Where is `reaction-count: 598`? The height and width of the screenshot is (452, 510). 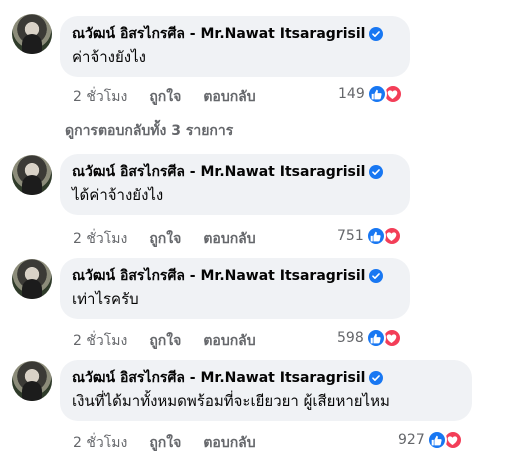 reaction-count: 598 is located at coordinates (350, 338).